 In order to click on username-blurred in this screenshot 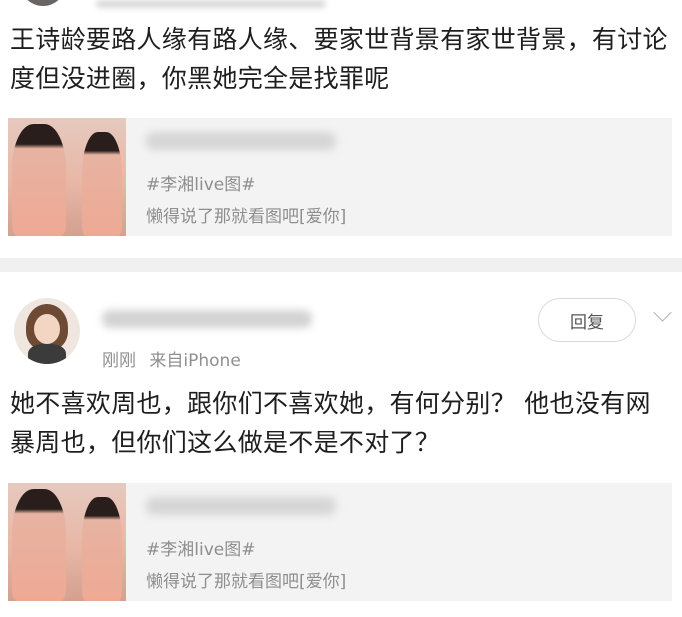, I will do `click(207, 319)`.